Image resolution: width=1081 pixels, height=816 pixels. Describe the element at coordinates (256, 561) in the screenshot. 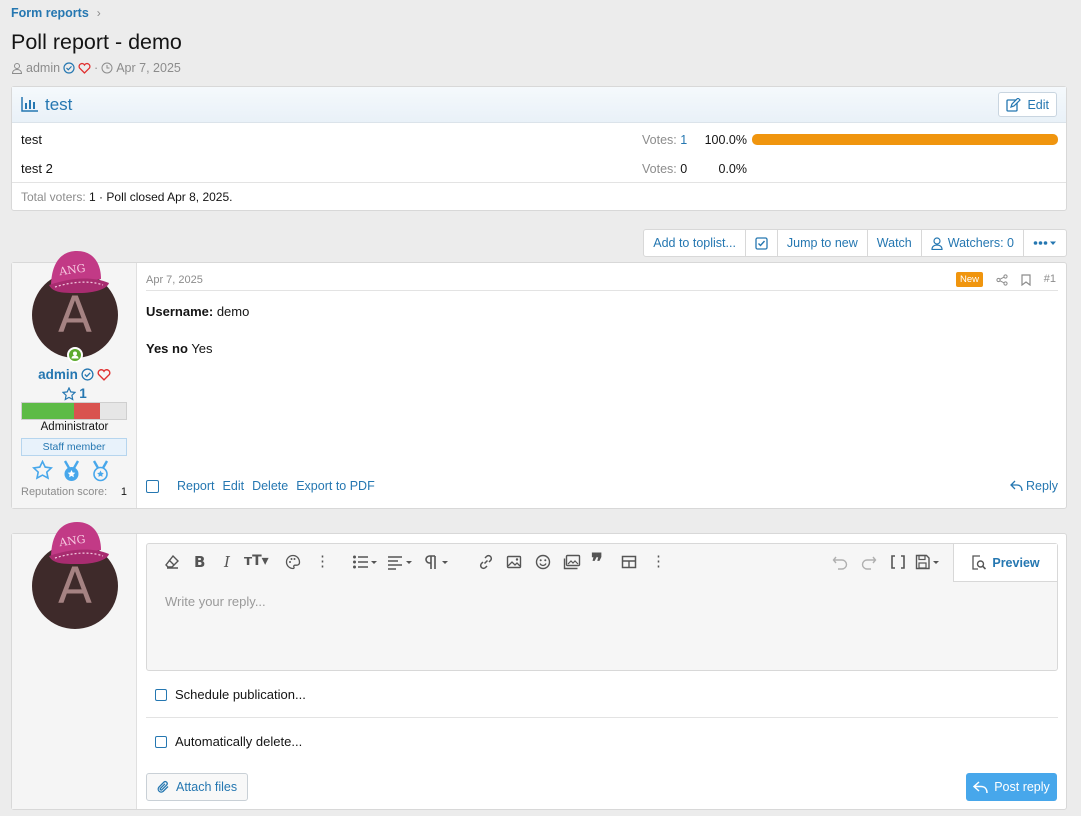

I see `font-size-icon: тT▾` at that location.